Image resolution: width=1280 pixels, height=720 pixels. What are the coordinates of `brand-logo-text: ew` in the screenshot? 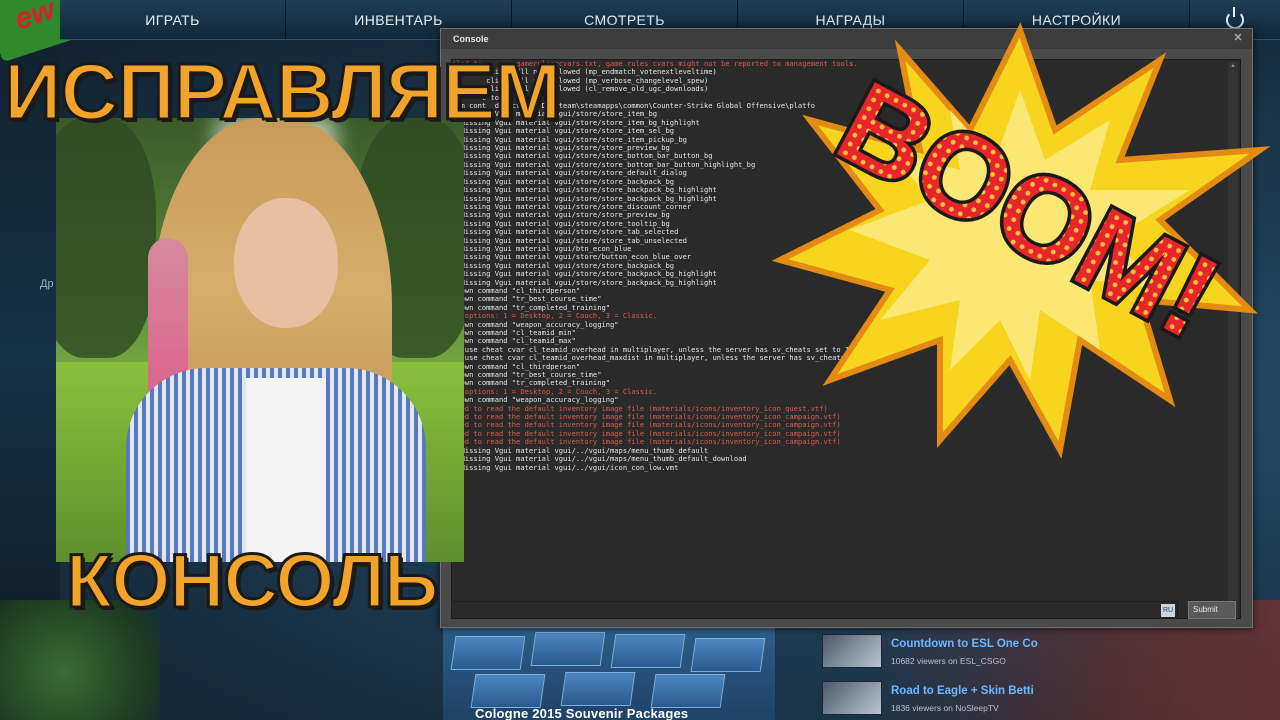 It's located at (34, 18).